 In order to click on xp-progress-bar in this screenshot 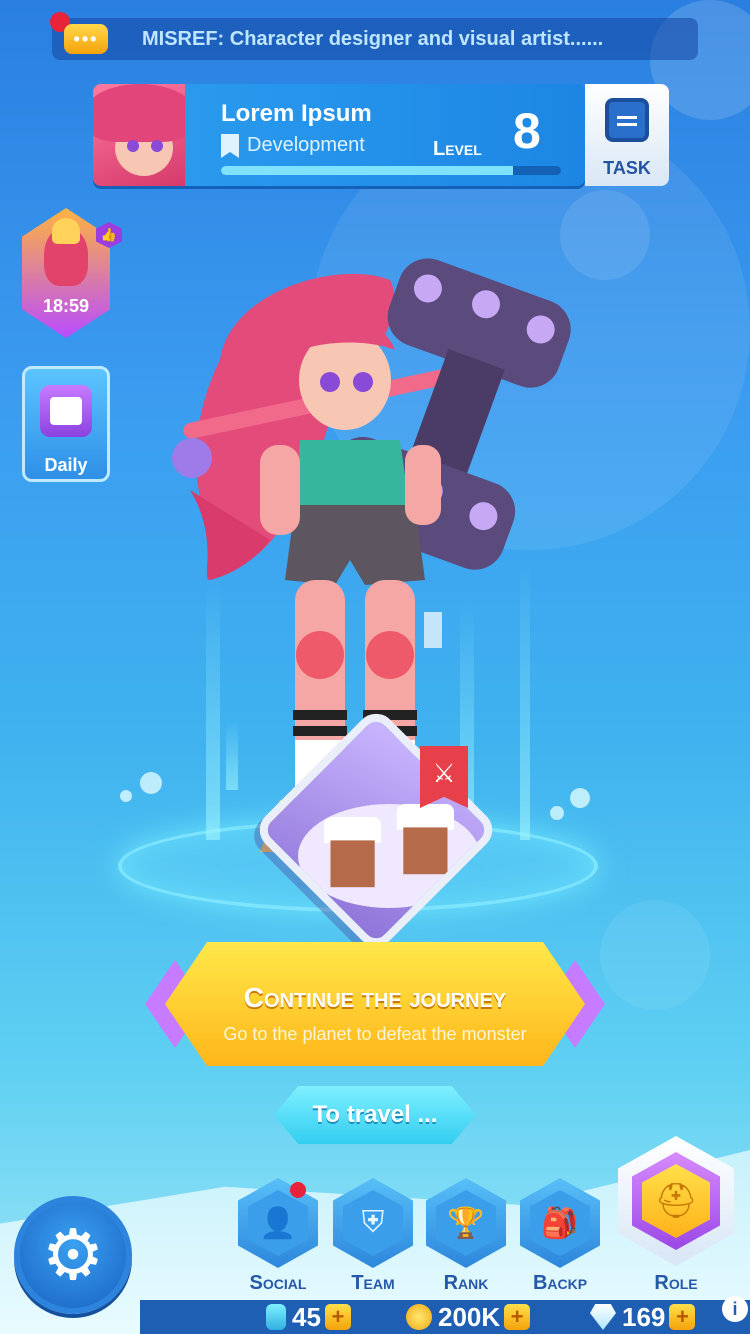, I will do `click(391, 170)`.